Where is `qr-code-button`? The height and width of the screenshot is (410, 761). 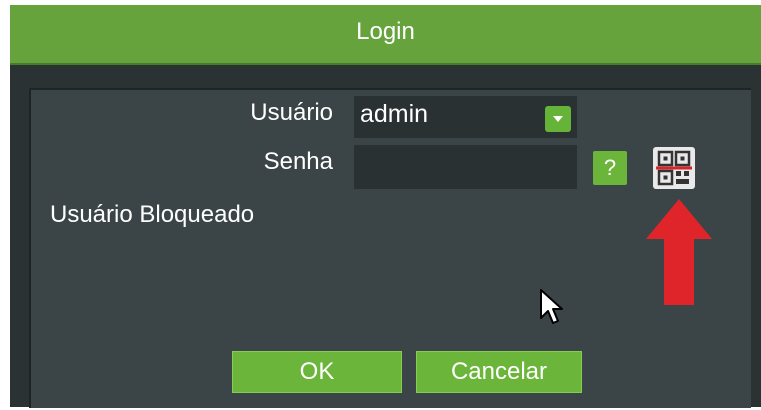 qr-code-button is located at coordinates (674, 168).